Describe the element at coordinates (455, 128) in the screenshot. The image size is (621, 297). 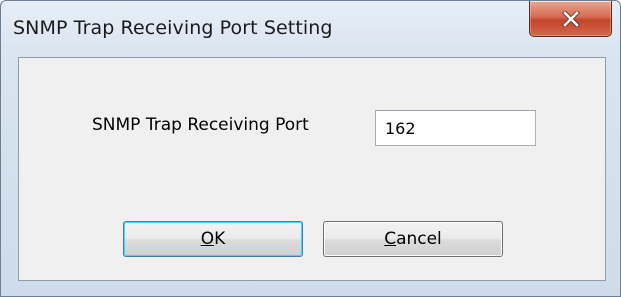
I see `port-input` at that location.